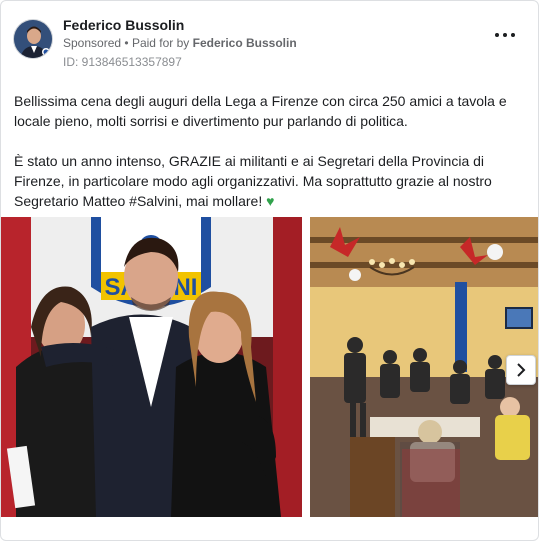 This screenshot has width=539, height=541. What do you see at coordinates (505, 35) in the screenshot?
I see `more-options-icon` at bounding box center [505, 35].